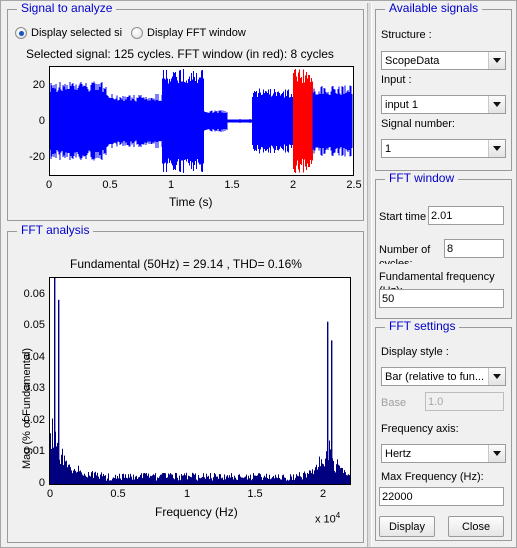 This screenshot has height=548, width=517. I want to click on fft-ytick-0.05: 0.05, so click(34, 325).